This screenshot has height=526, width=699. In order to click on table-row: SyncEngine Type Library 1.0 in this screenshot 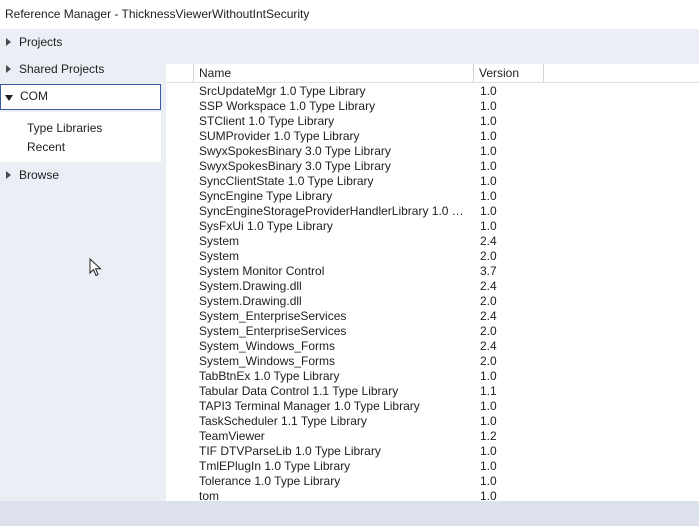, I will do `click(432, 196)`.